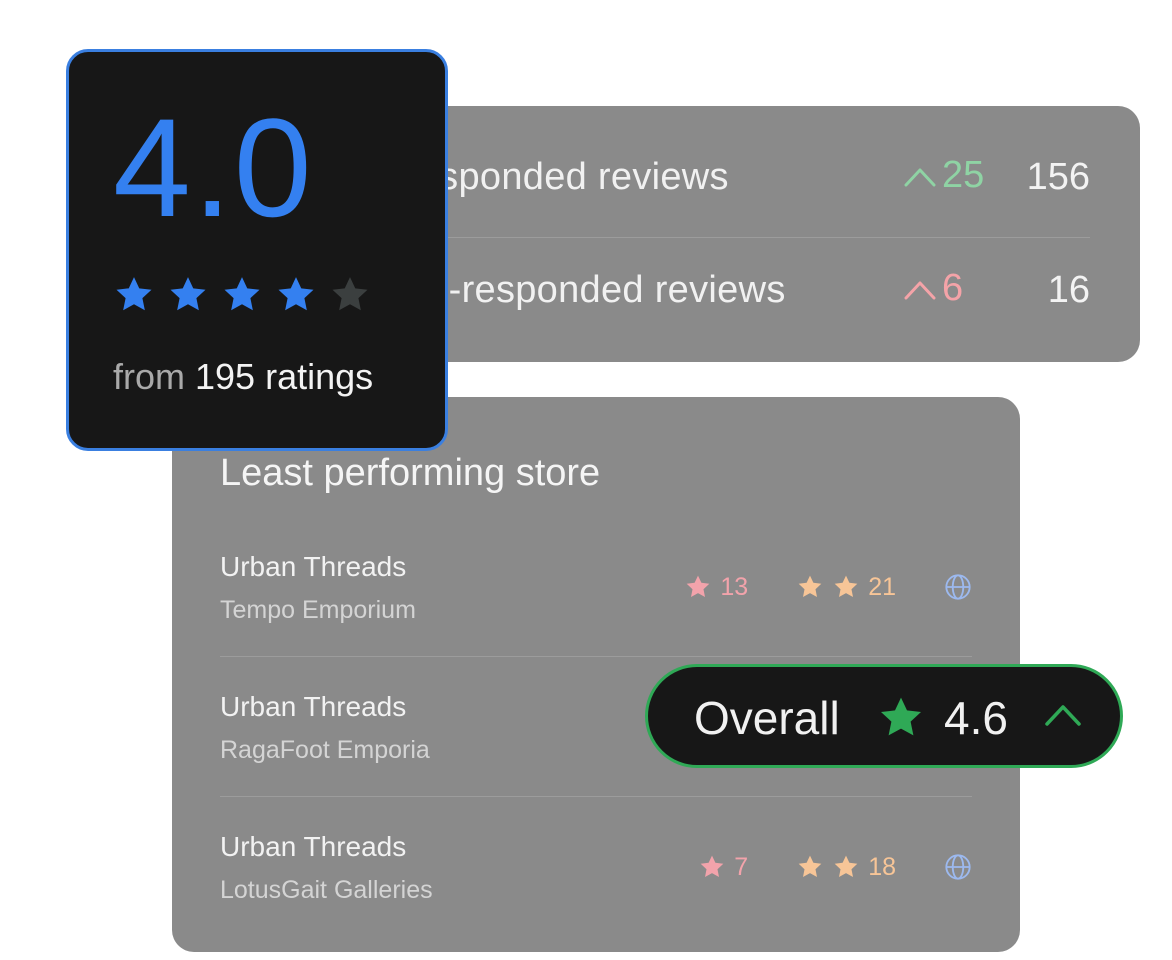 The width and height of the screenshot is (1172, 960). What do you see at coordinates (976, 718) in the screenshot?
I see `overall-value: 4.6` at bounding box center [976, 718].